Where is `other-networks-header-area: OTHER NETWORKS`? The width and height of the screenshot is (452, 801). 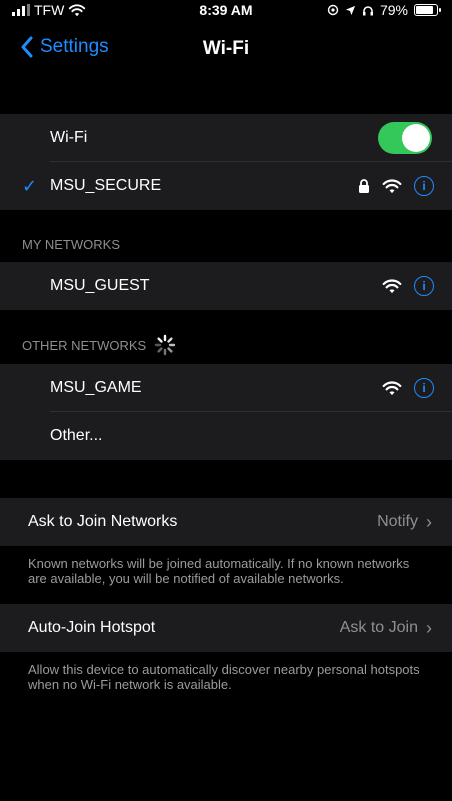 other-networks-header-area: OTHER NETWORKS is located at coordinates (226, 337).